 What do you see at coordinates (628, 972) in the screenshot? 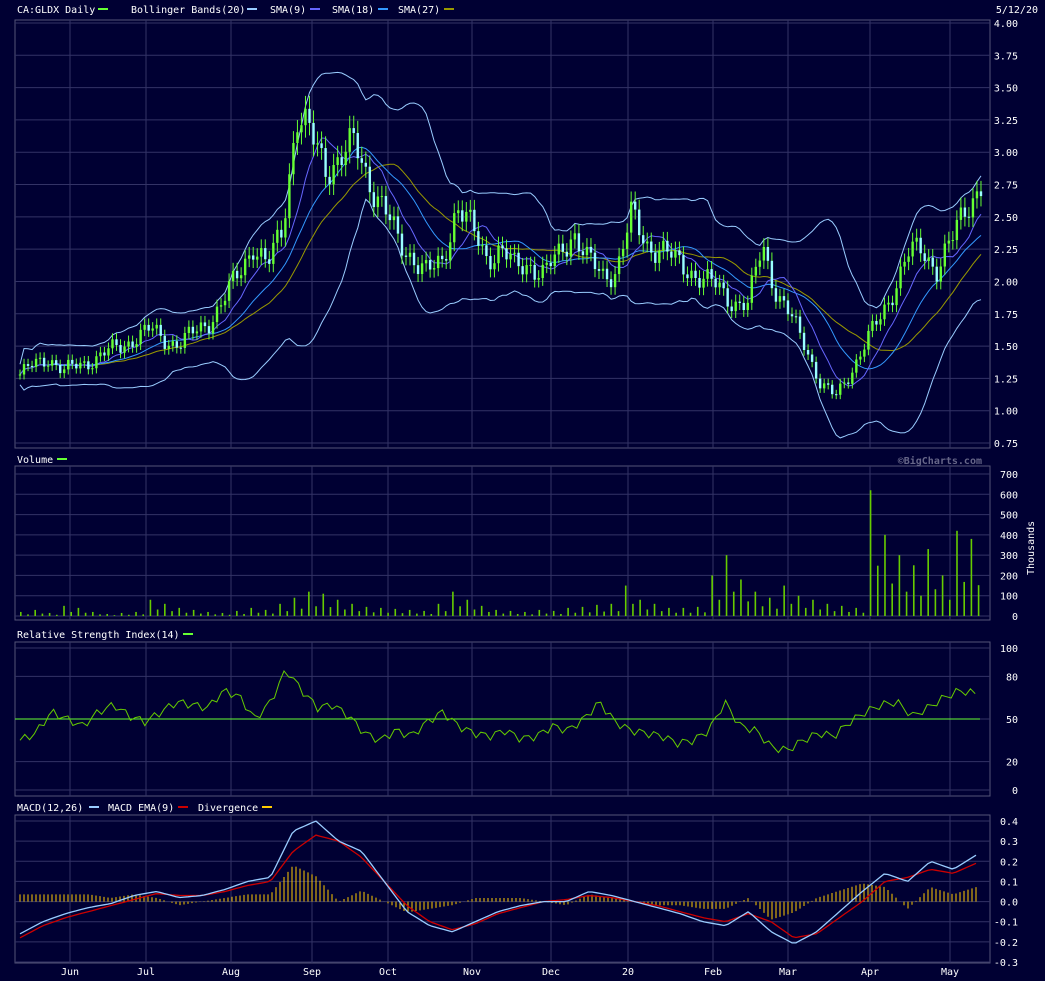
I see `month-label: 20` at bounding box center [628, 972].